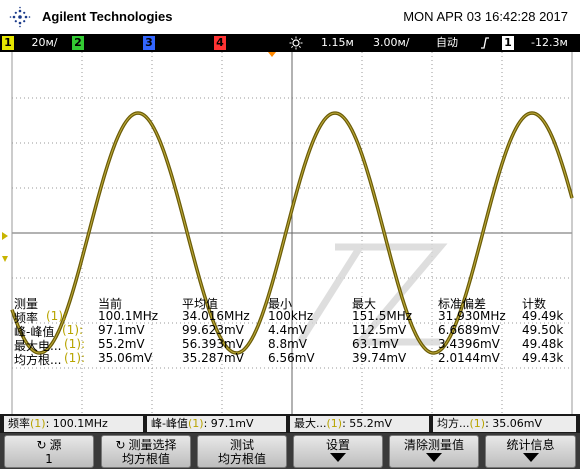  I want to click on channel-3-badge: 3, so click(149, 43).